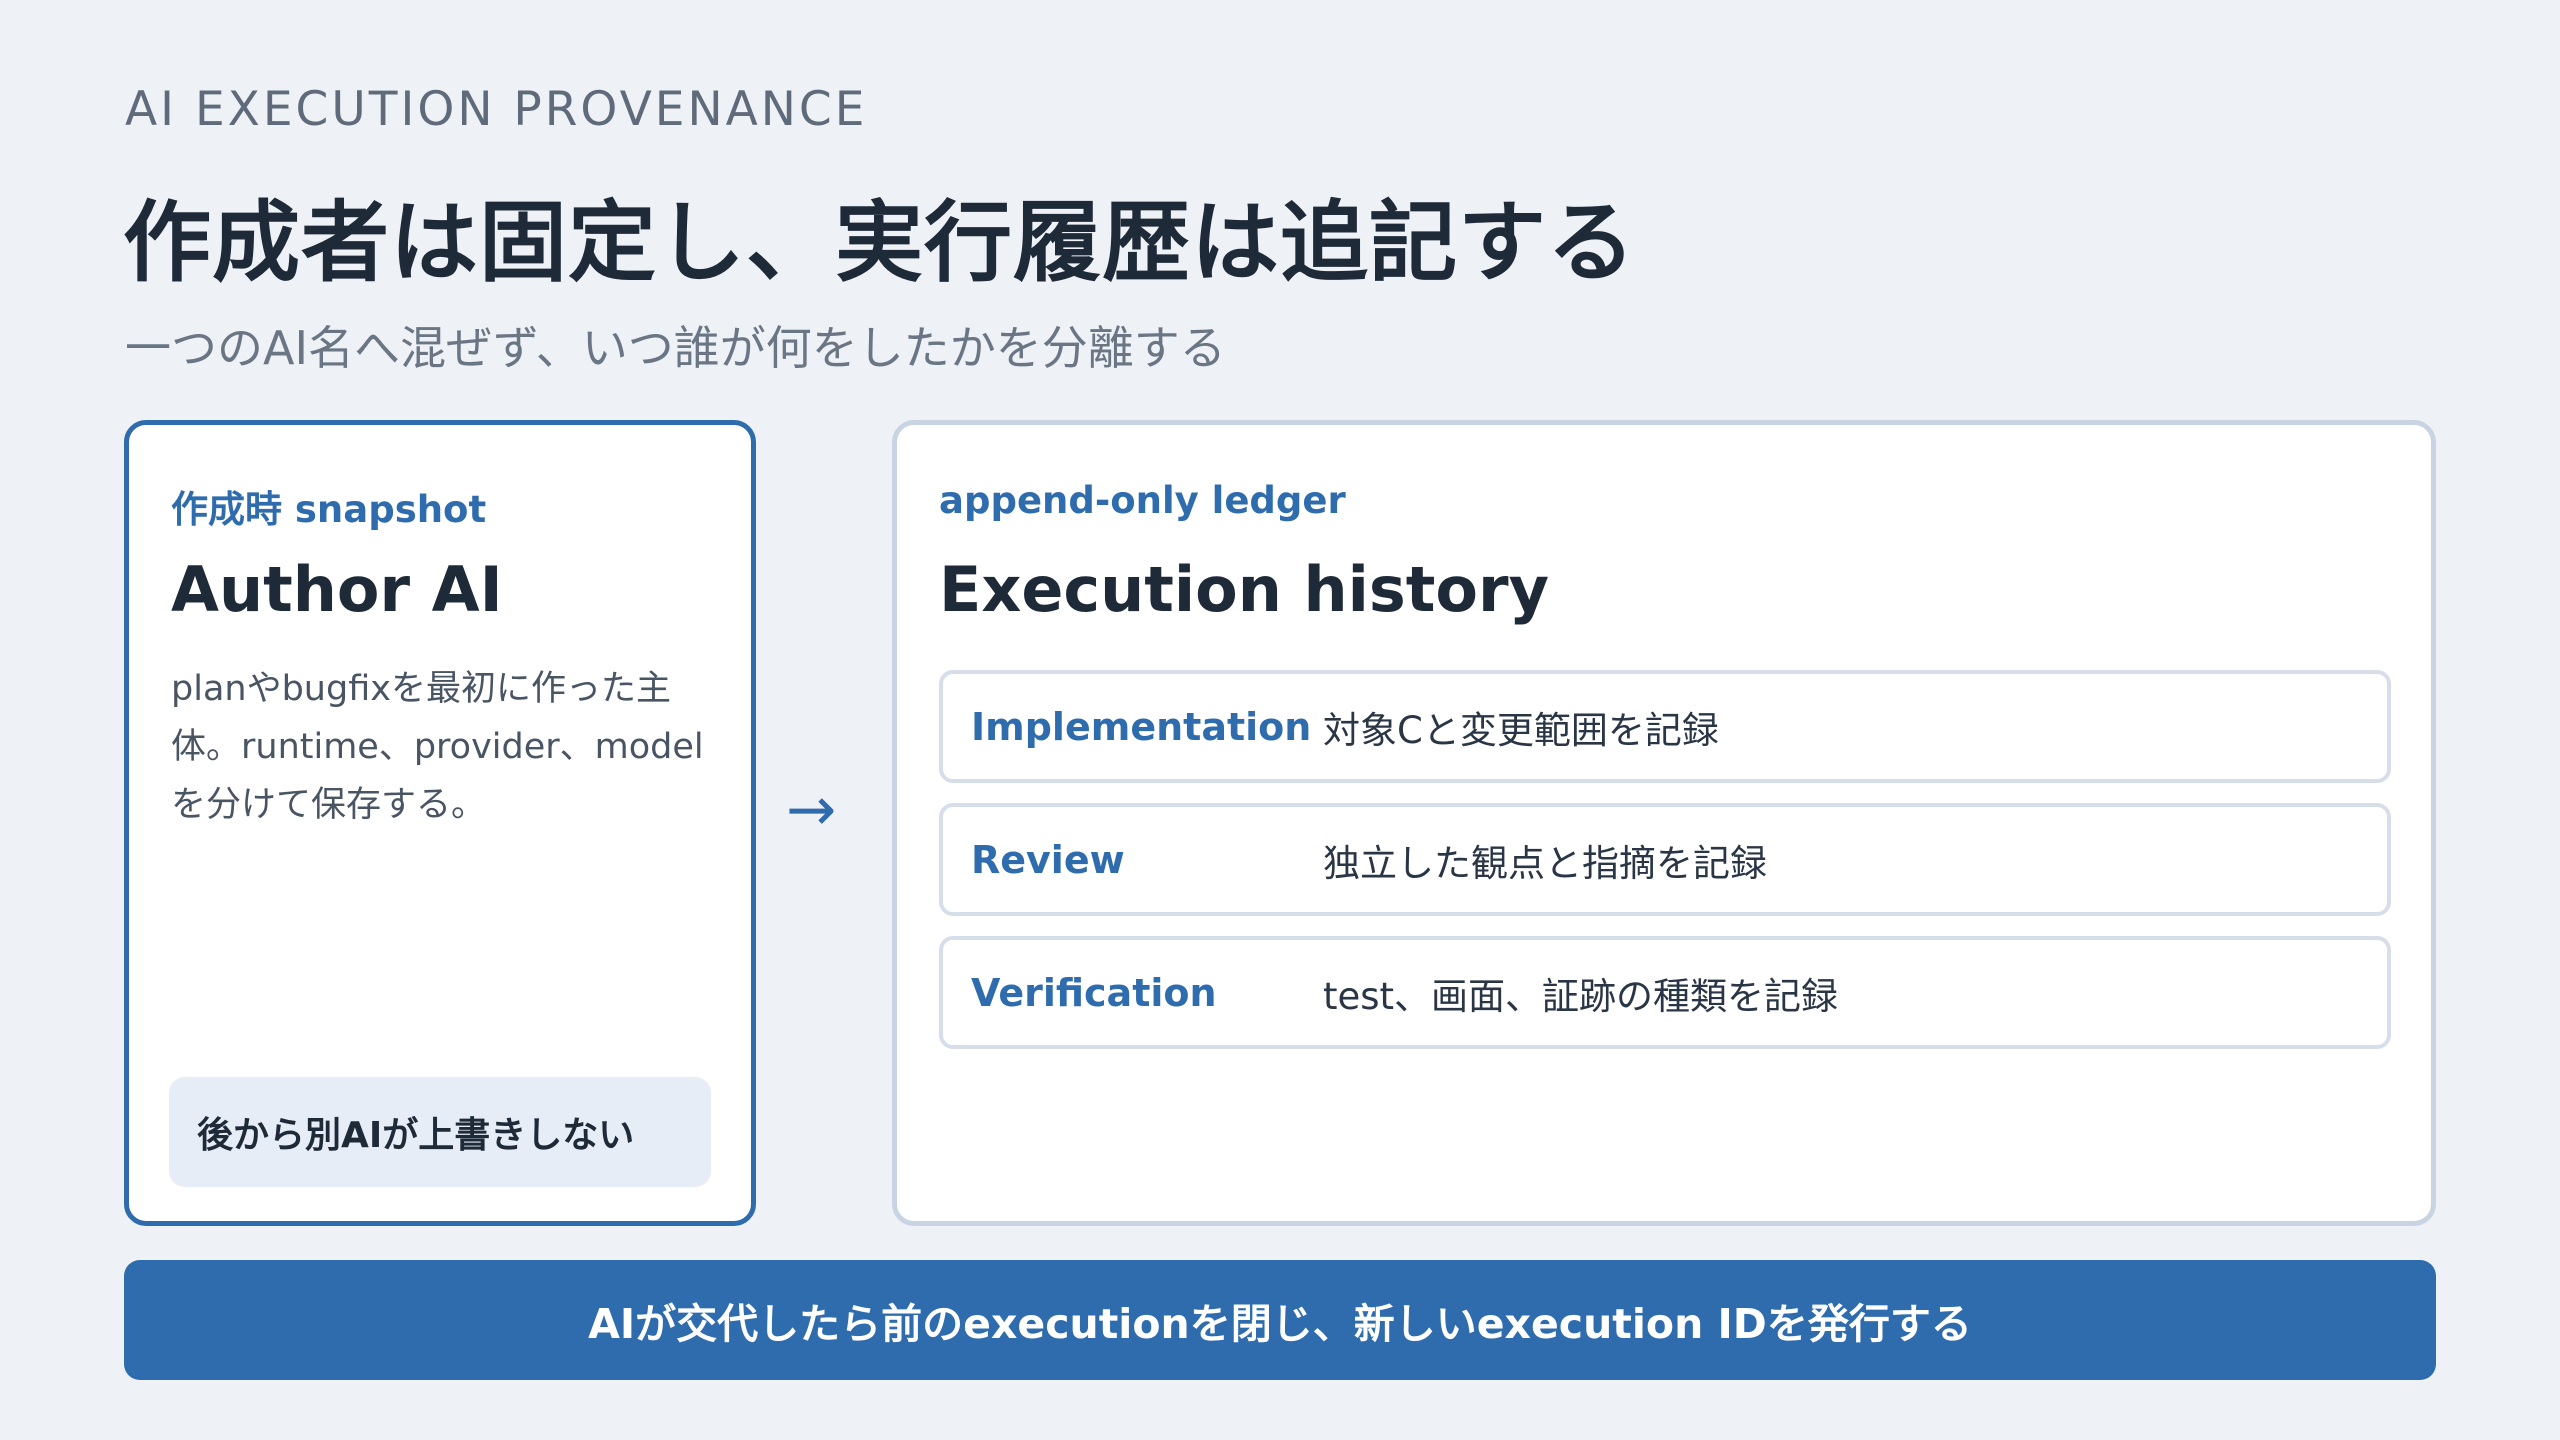  Describe the element at coordinates (1142, 500) in the screenshot. I see `ledger-card-label: append-only ledger` at that location.